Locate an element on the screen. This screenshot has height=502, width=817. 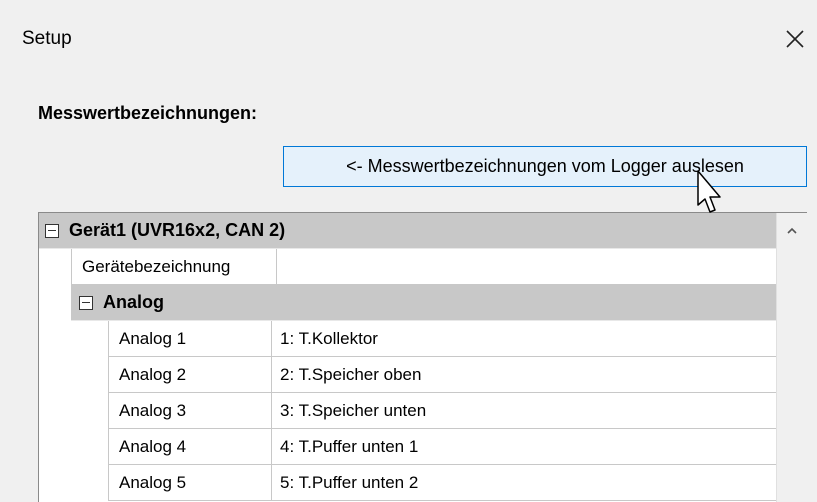
analog-value: 2: T.Speicher oben is located at coordinates (524, 375).